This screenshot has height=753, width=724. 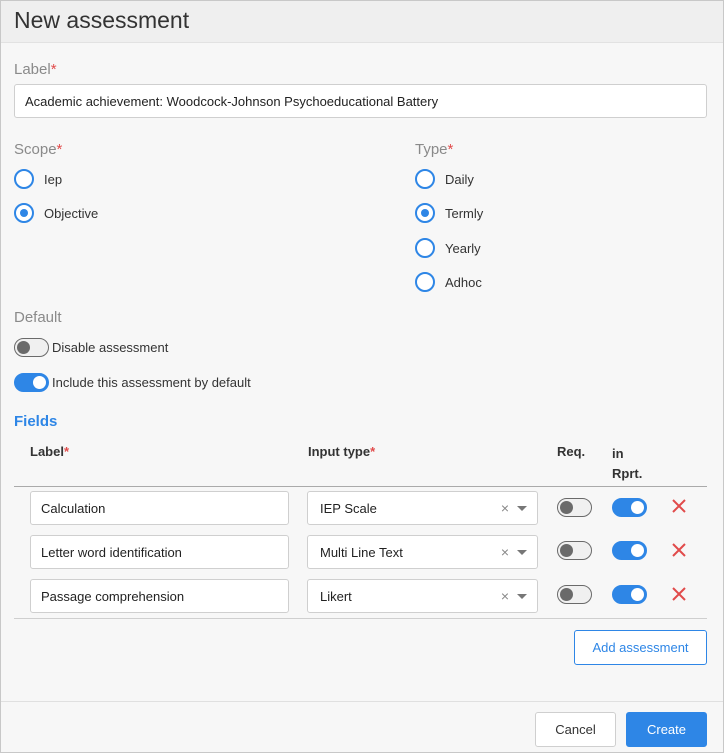 I want to click on input-type-select: Multi Line Text ×, so click(x=422, y=552).